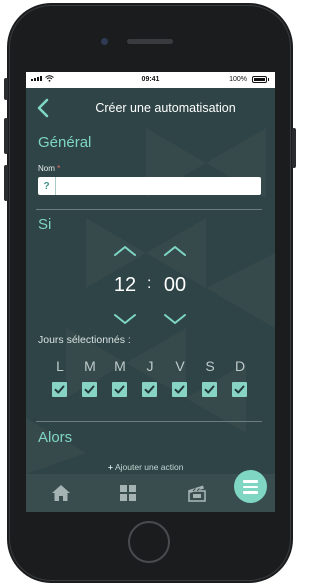  I want to click on section-title-si: Si, so click(45, 224).